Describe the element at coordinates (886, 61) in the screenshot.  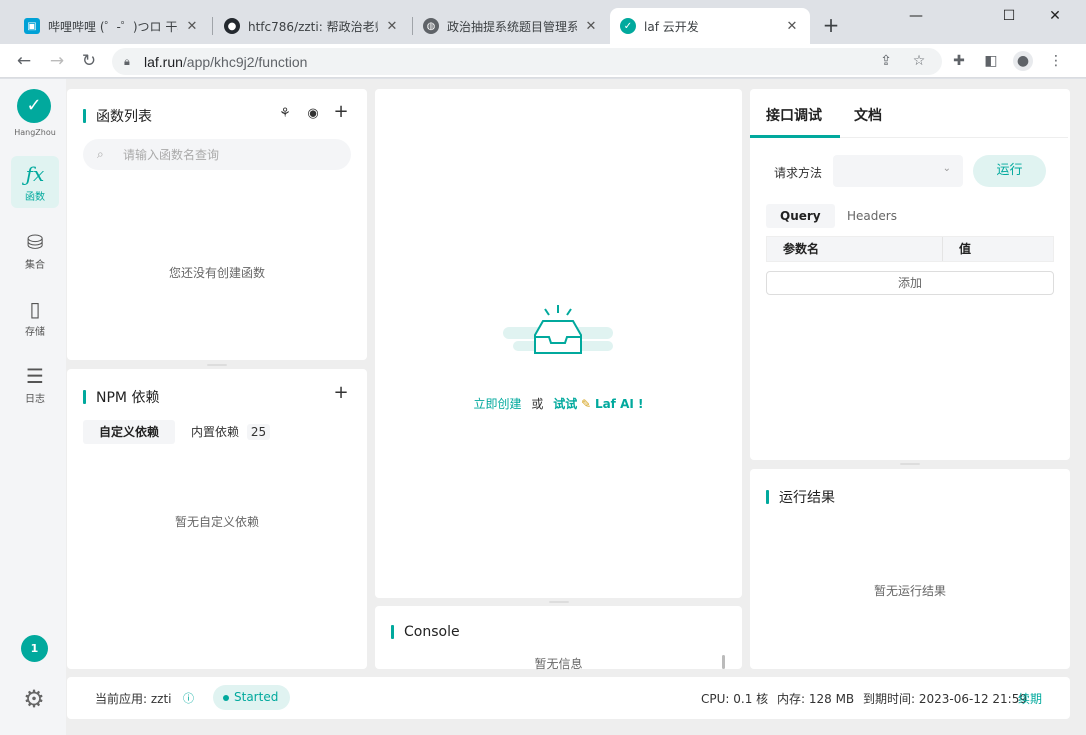
I see `share-icon: ⇪` at that location.